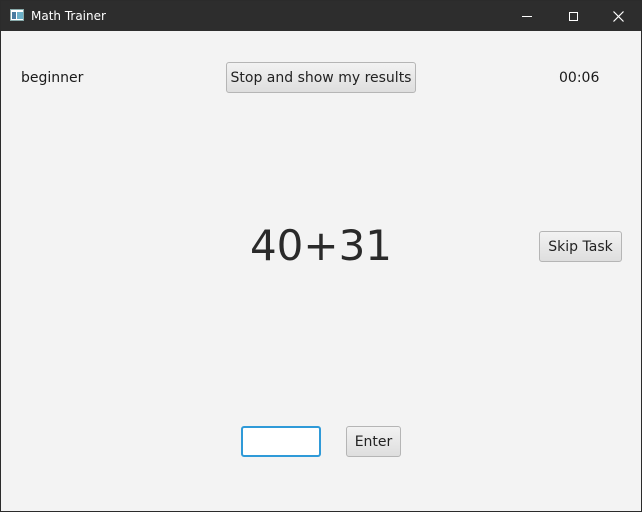 The width and height of the screenshot is (642, 512). Describe the element at coordinates (52, 78) in the screenshot. I see `difficulty-level-label: beginner` at that location.